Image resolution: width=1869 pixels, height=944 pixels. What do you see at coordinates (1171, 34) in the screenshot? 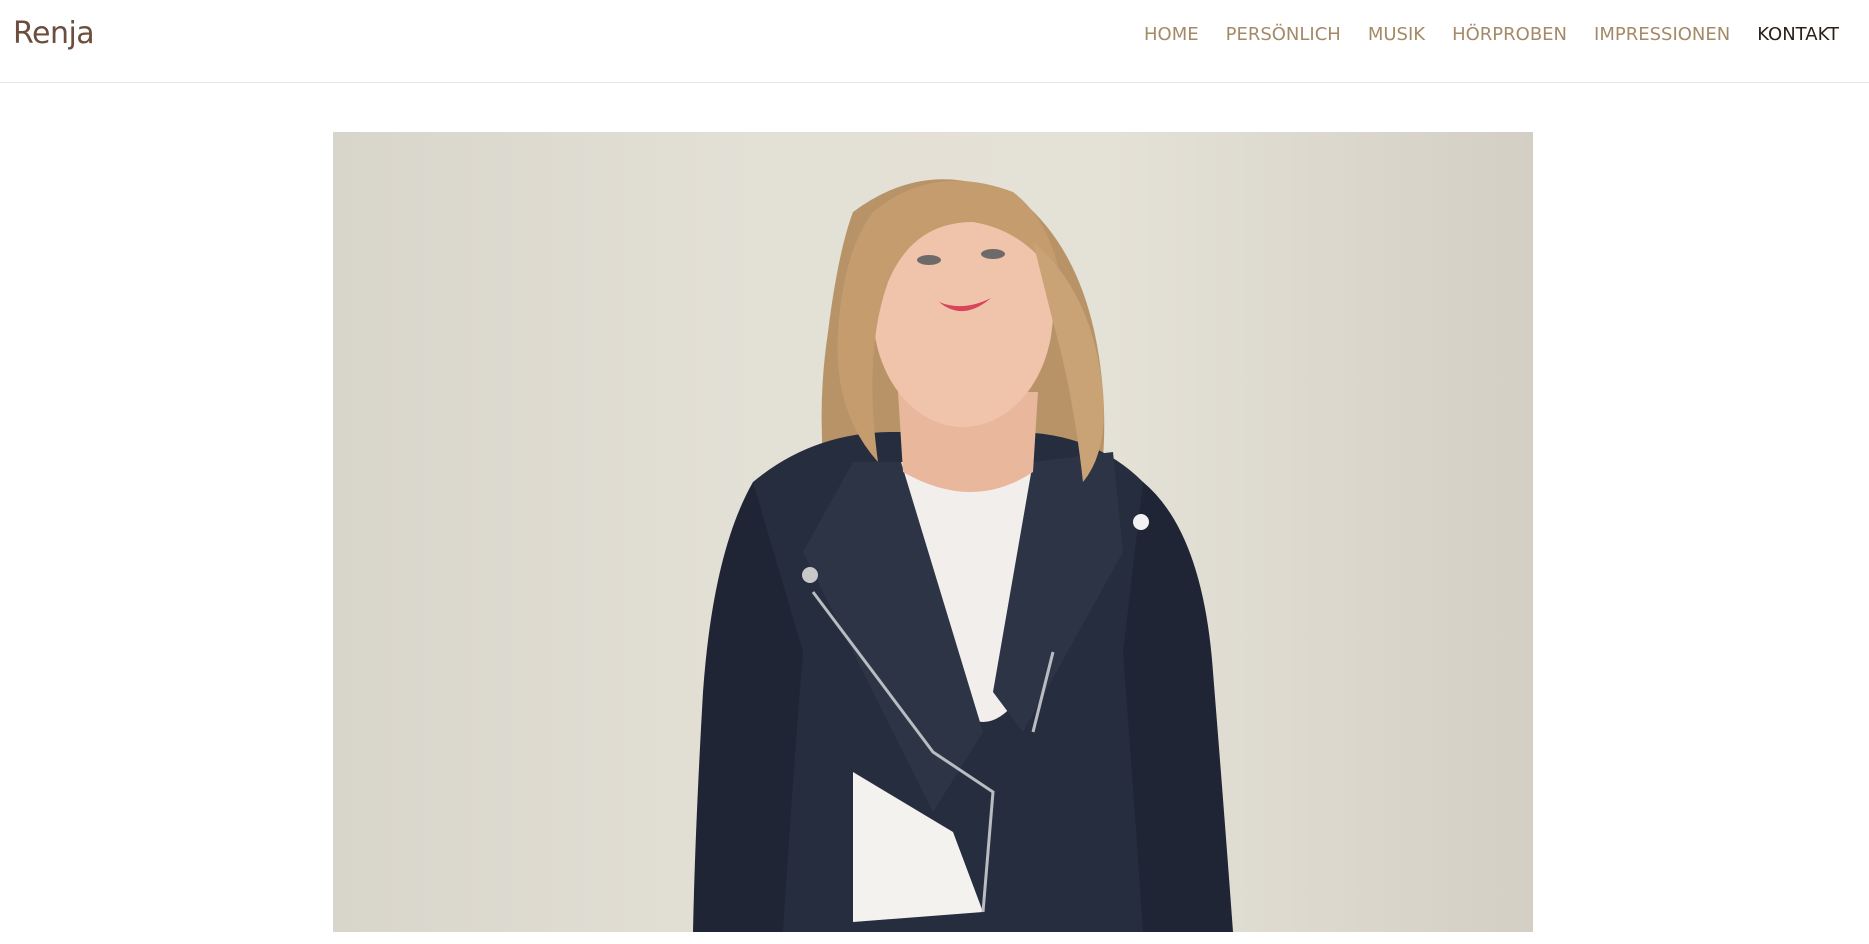
I see `nav-item-home: HOME` at bounding box center [1171, 34].